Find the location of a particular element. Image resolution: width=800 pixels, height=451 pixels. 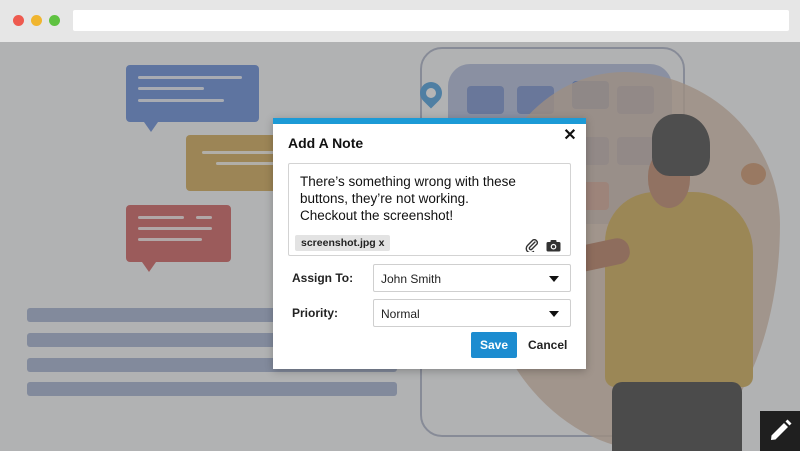

assign-to-select: John Smith is located at coordinates (472, 278).